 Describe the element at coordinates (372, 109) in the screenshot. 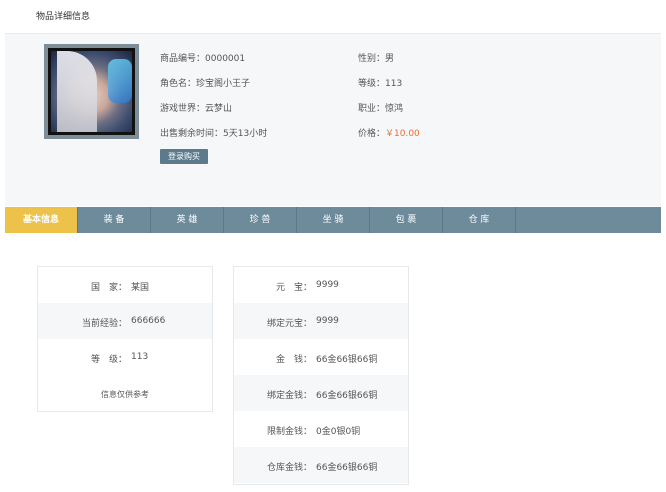

I see `job-label: 职业：` at that location.